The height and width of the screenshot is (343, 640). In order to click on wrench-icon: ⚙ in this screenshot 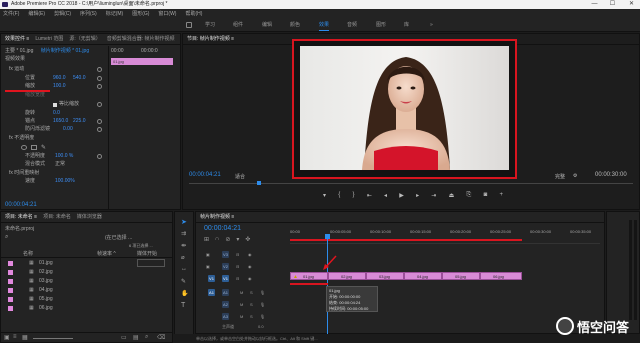, I will do `click(575, 176)`.